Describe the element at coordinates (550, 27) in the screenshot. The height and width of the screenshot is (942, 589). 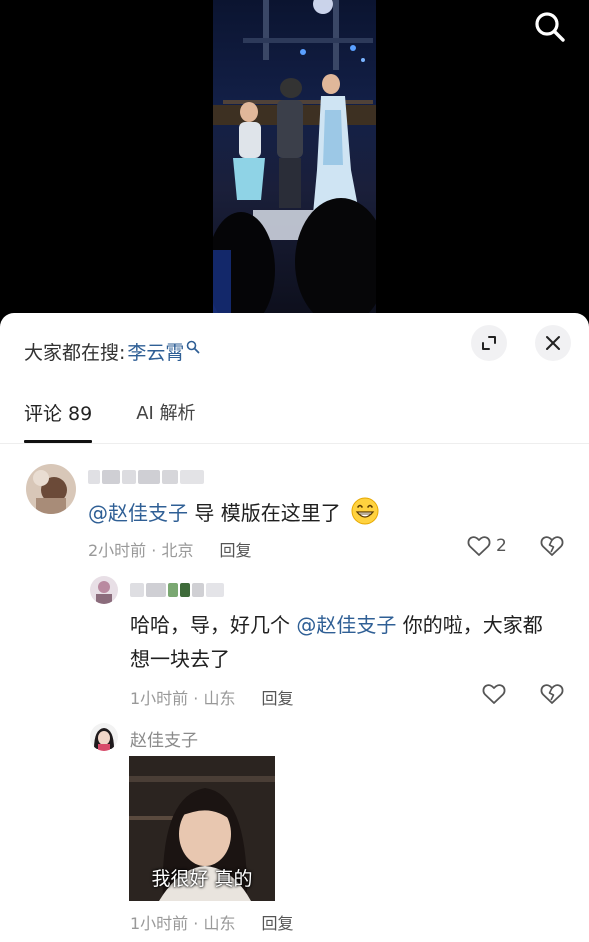
I see `search-icon` at that location.